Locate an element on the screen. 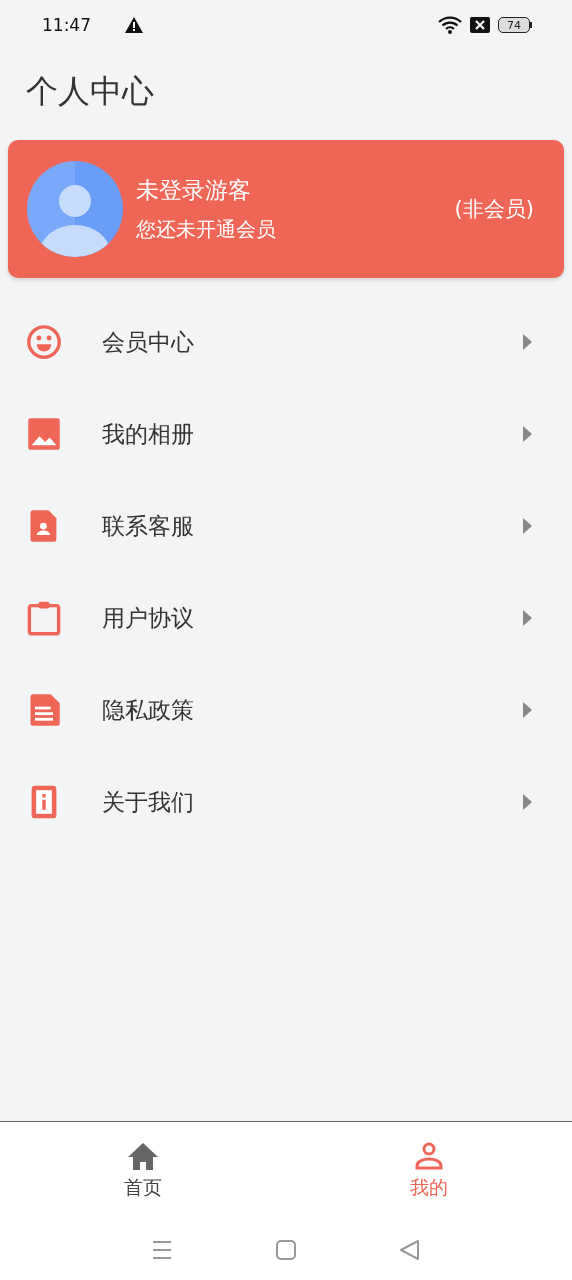 The height and width of the screenshot is (1280, 572). menu-icon is located at coordinates (162, 1250).